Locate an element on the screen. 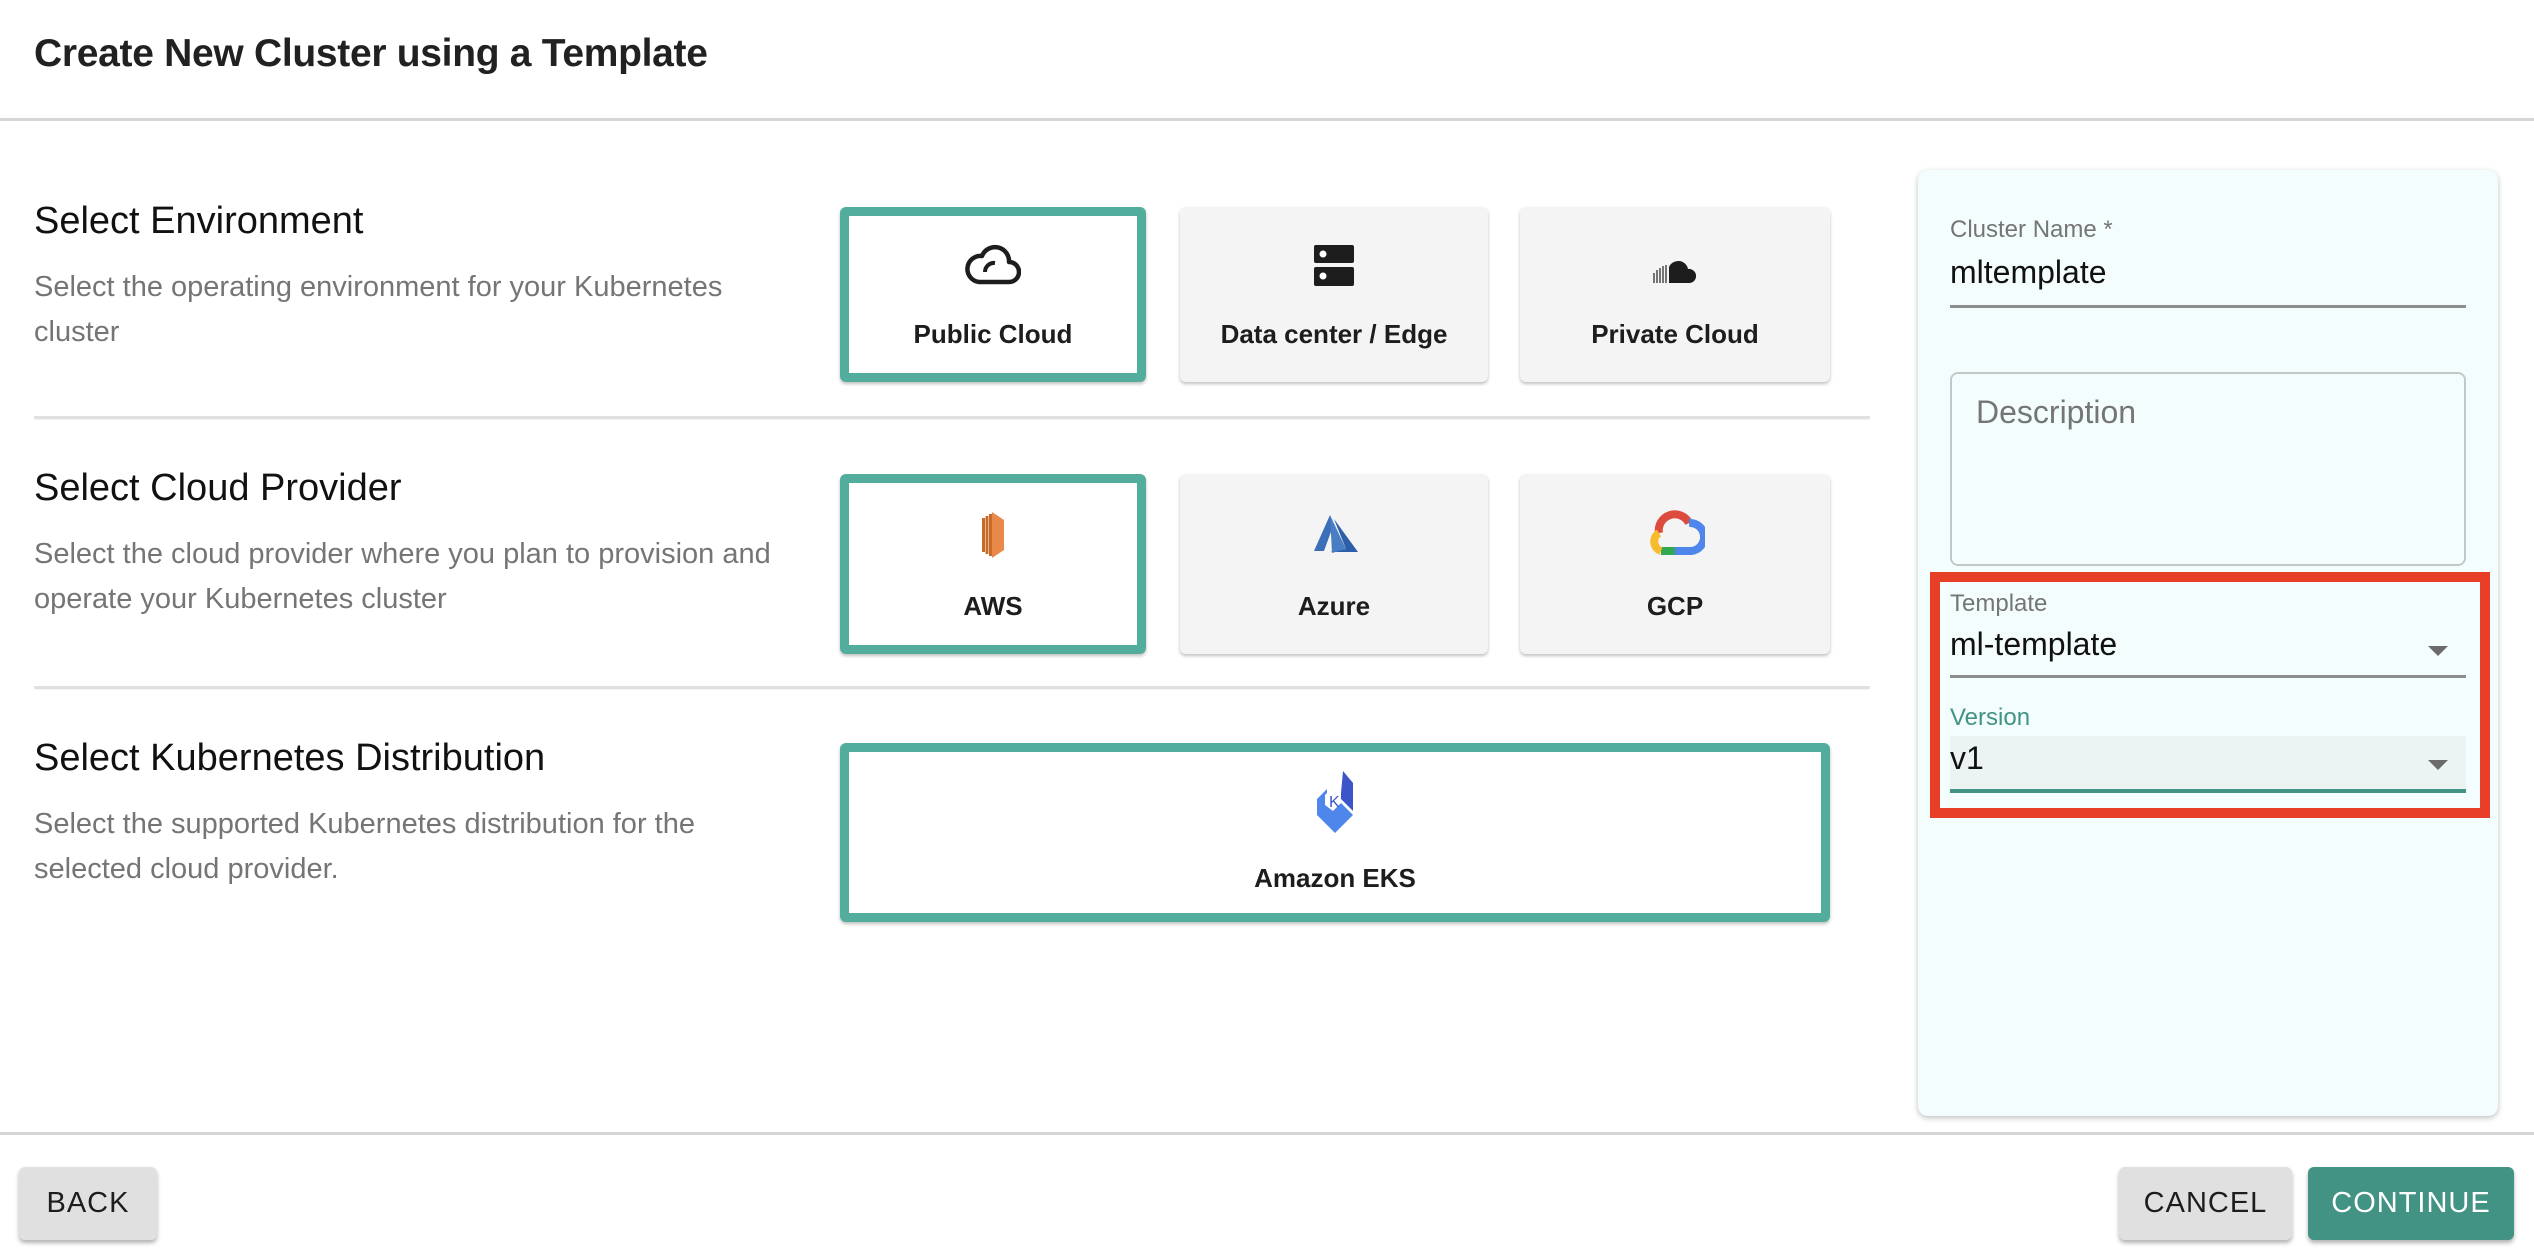 Image resolution: width=2534 pixels, height=1260 pixels. option-label: AWS is located at coordinates (993, 606).